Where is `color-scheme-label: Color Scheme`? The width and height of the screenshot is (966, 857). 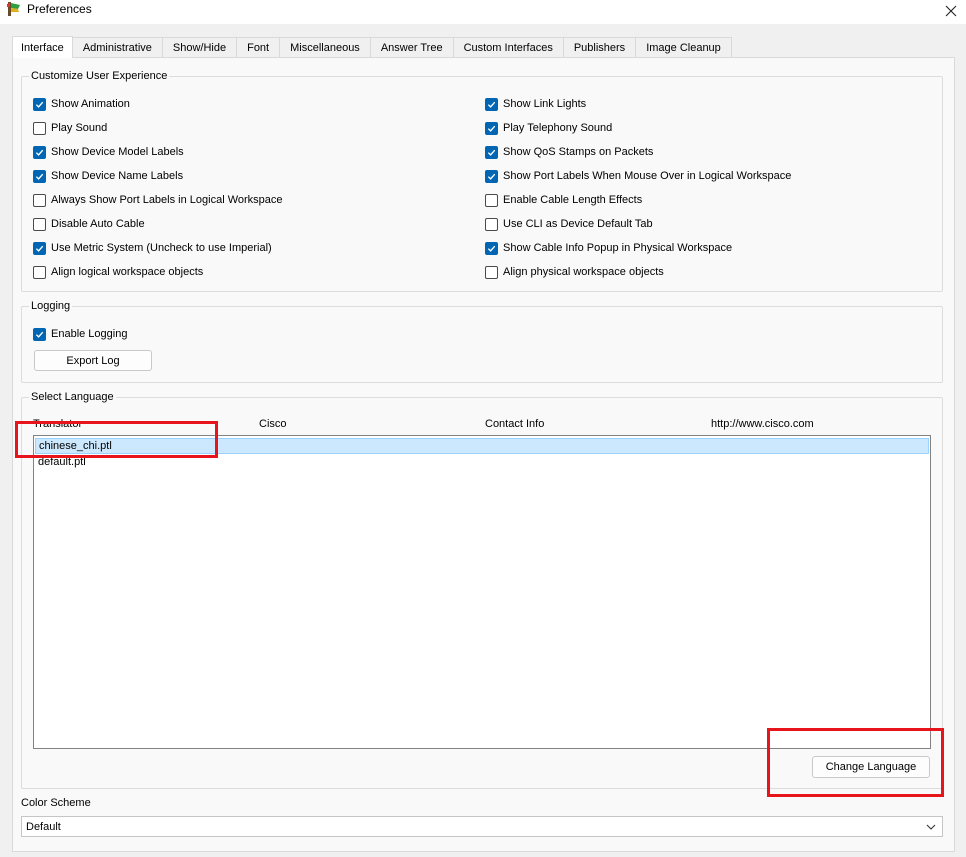 color-scheme-label: Color Scheme is located at coordinates (56, 803).